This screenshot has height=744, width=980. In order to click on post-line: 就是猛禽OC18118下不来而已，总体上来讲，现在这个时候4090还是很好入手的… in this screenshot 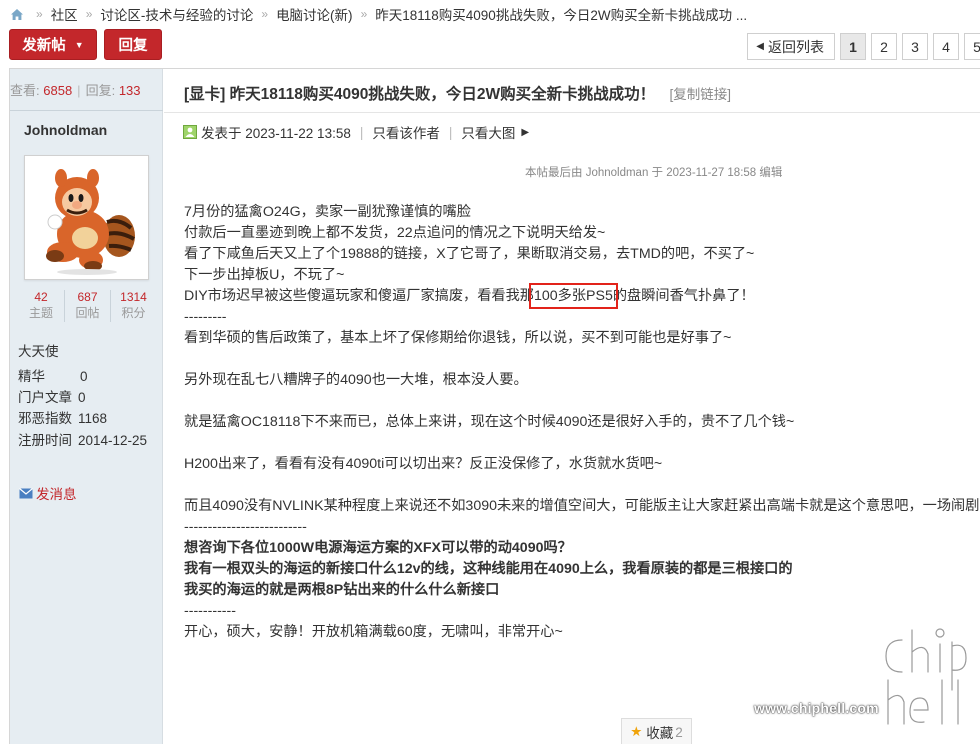, I will do `click(489, 422)`.